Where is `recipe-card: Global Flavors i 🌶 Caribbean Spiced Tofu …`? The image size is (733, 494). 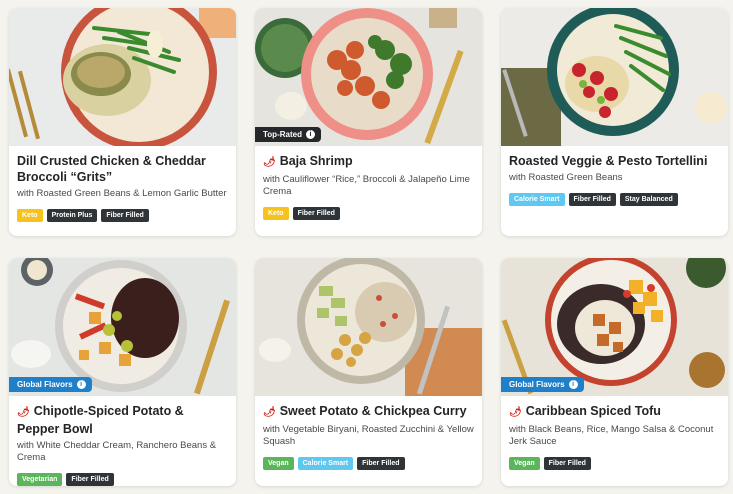
recipe-card: Global Flavors i 🌶 Caribbean Spiced Tofu … is located at coordinates (614, 372).